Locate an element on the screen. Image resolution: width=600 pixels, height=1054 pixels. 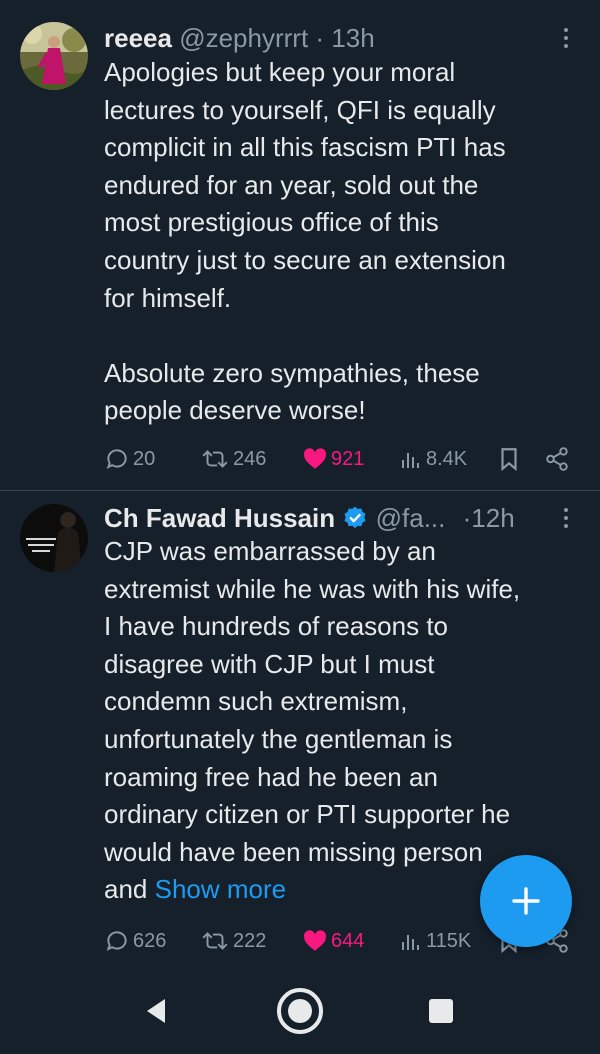
recents-icon is located at coordinates (441, 1011).